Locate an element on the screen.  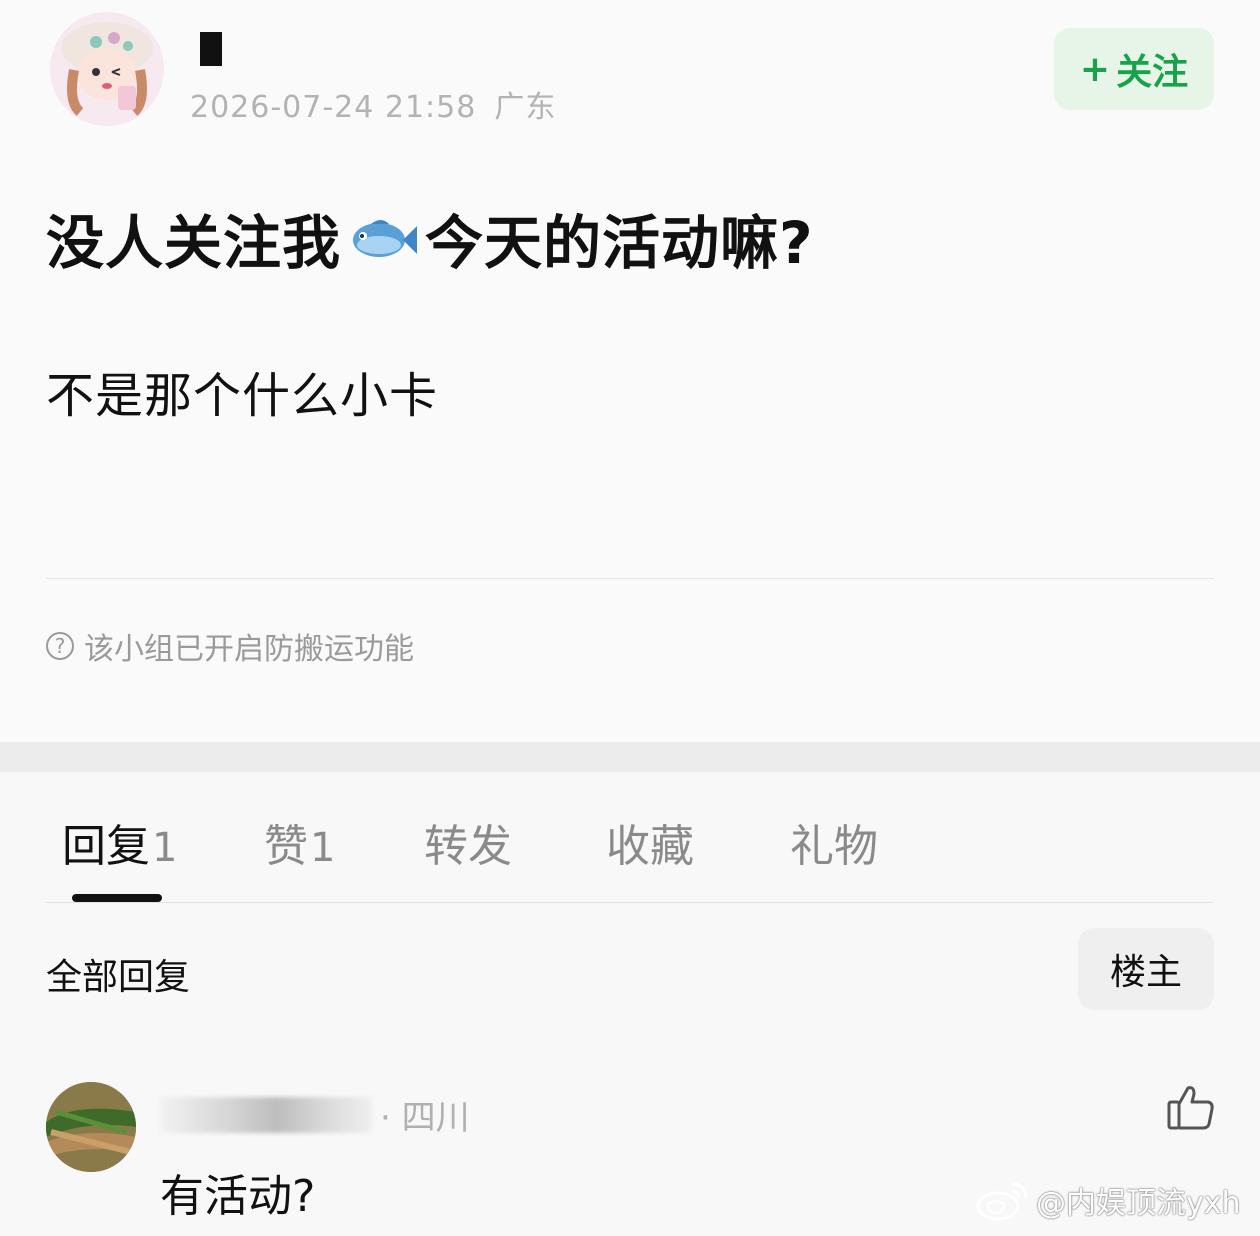
post-body: 不是那个什么小卡 is located at coordinates (242, 396).